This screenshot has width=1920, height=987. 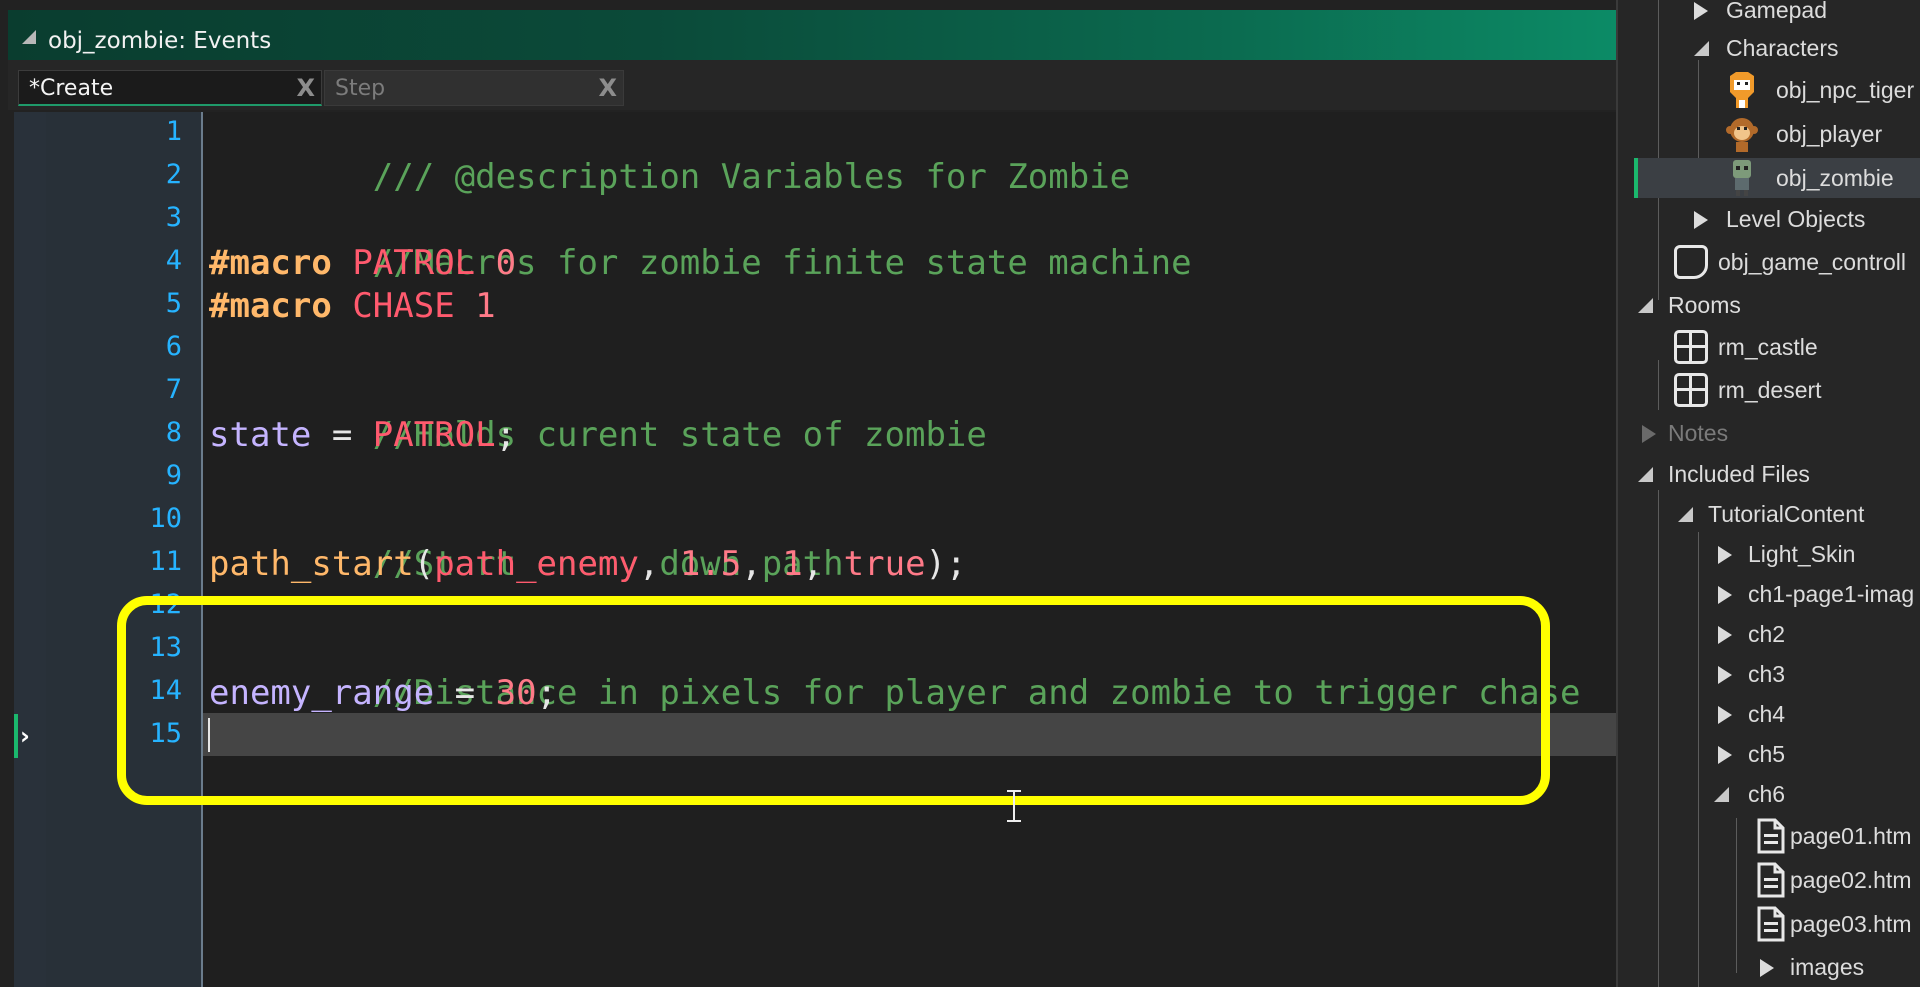 I want to click on window-collapse-icon, so click(x=29, y=37).